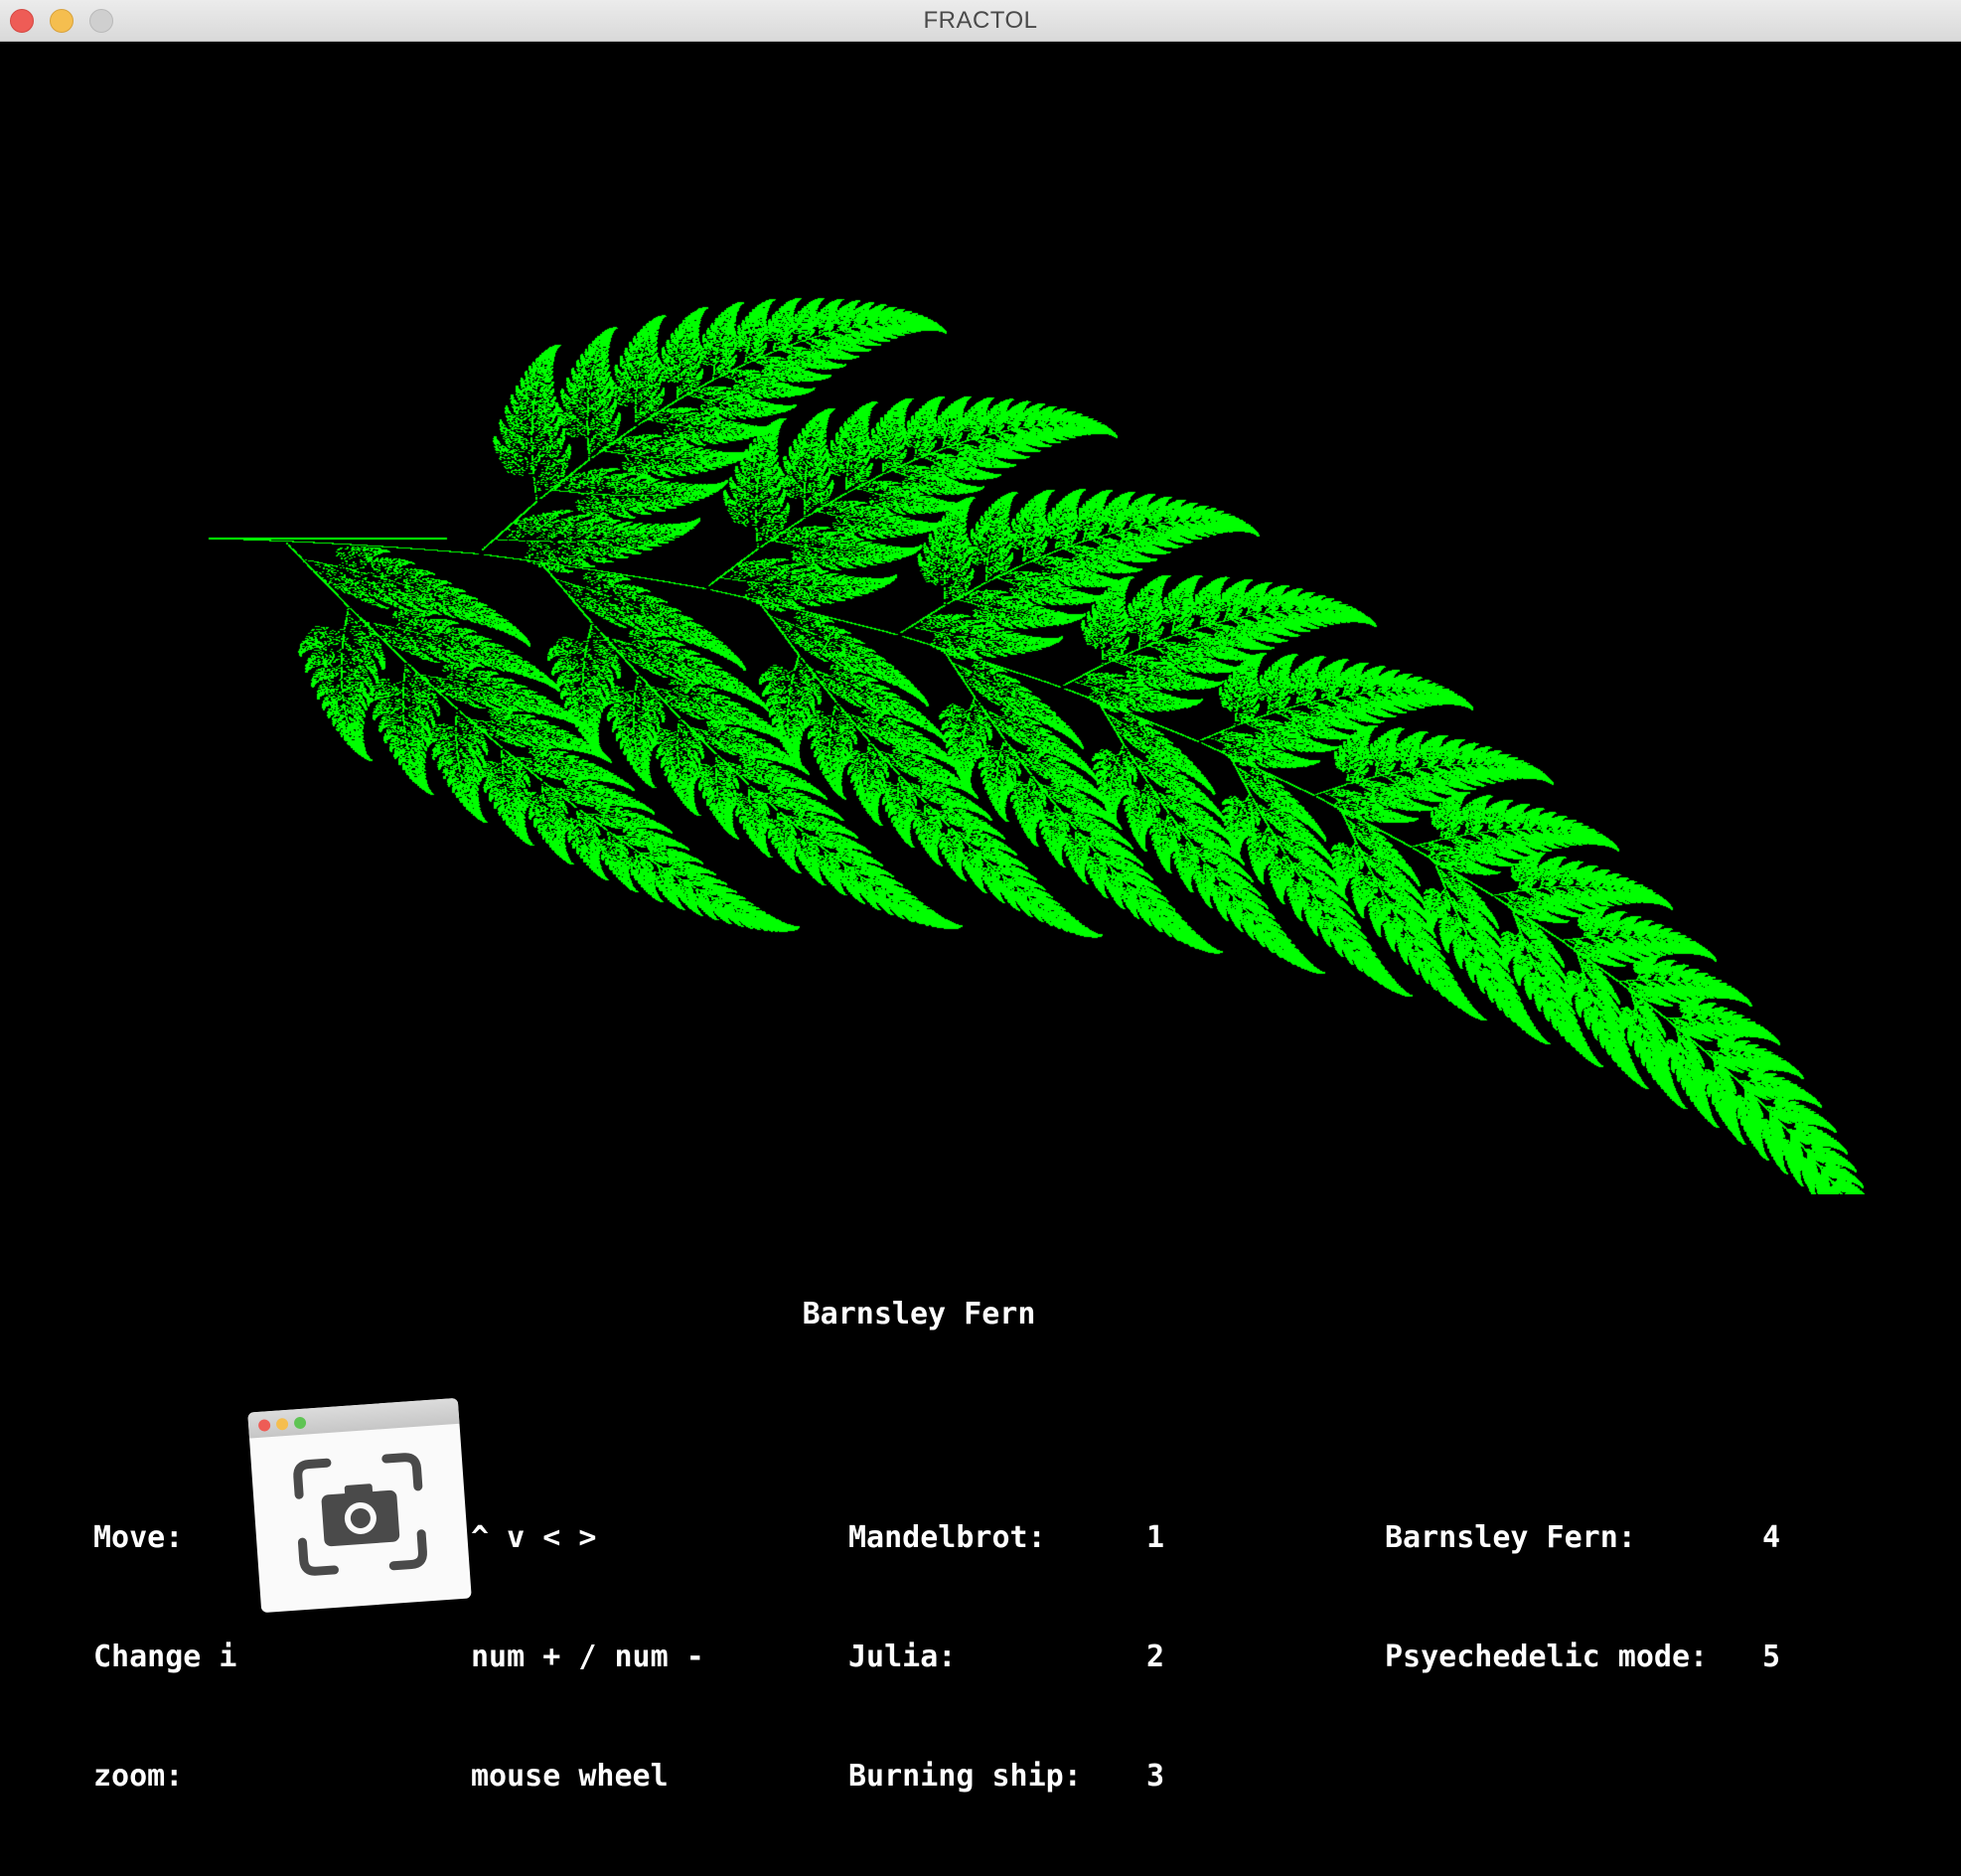 Image resolution: width=1961 pixels, height=1876 pixels. What do you see at coordinates (138, 1777) in the screenshot?
I see `zoom-label: zoom:` at bounding box center [138, 1777].